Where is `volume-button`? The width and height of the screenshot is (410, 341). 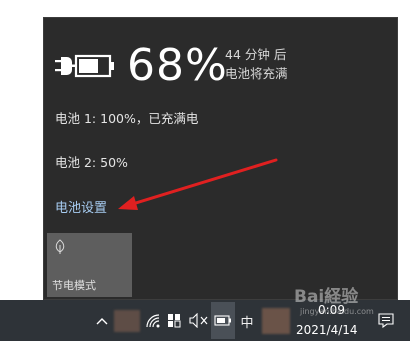
volume-button is located at coordinates (199, 320).